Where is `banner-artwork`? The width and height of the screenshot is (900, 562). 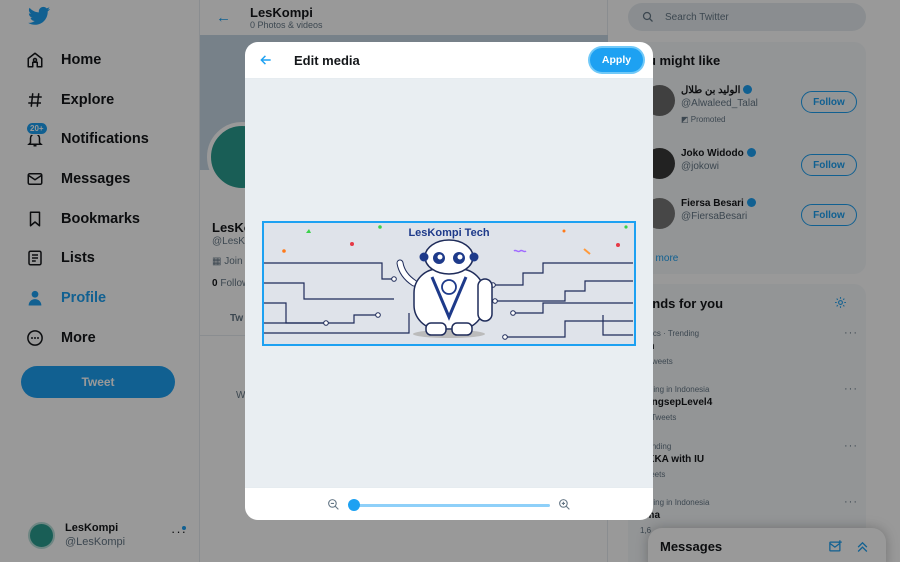
banner-artwork is located at coordinates (448, 282).